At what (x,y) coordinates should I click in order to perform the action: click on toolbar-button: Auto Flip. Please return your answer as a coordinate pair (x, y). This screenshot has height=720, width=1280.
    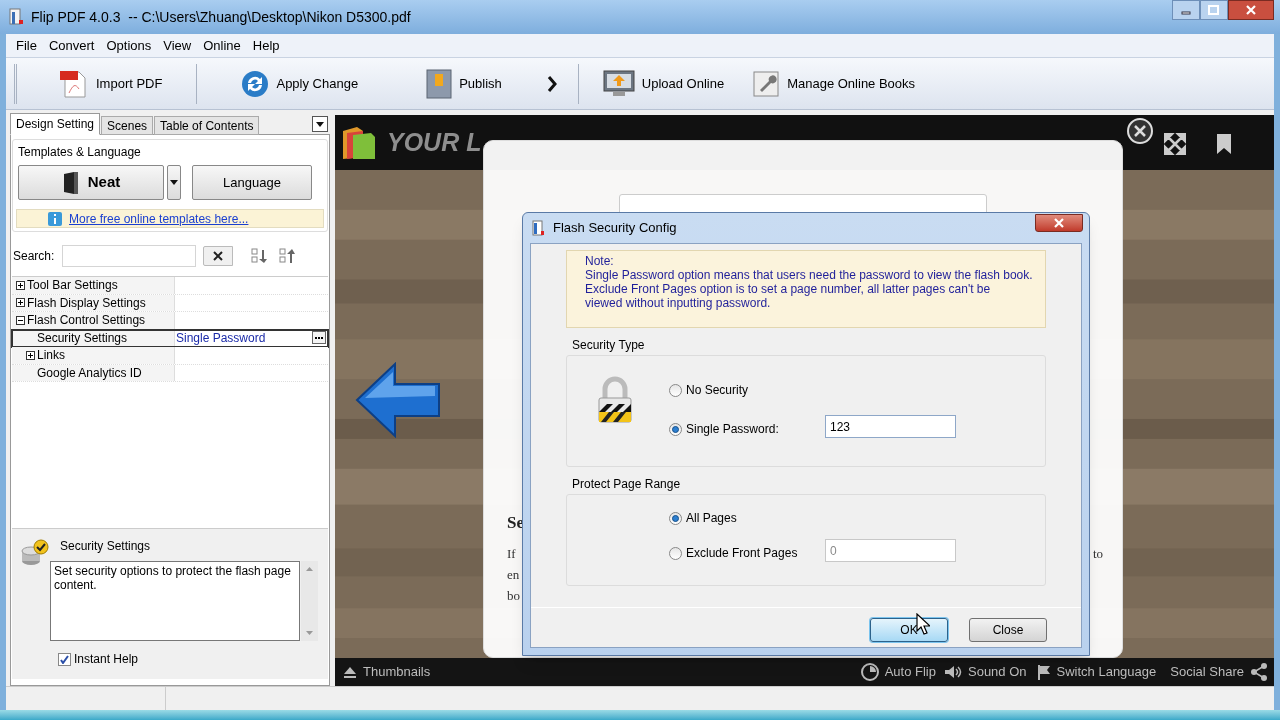
    Looking at the image, I should click on (898, 672).